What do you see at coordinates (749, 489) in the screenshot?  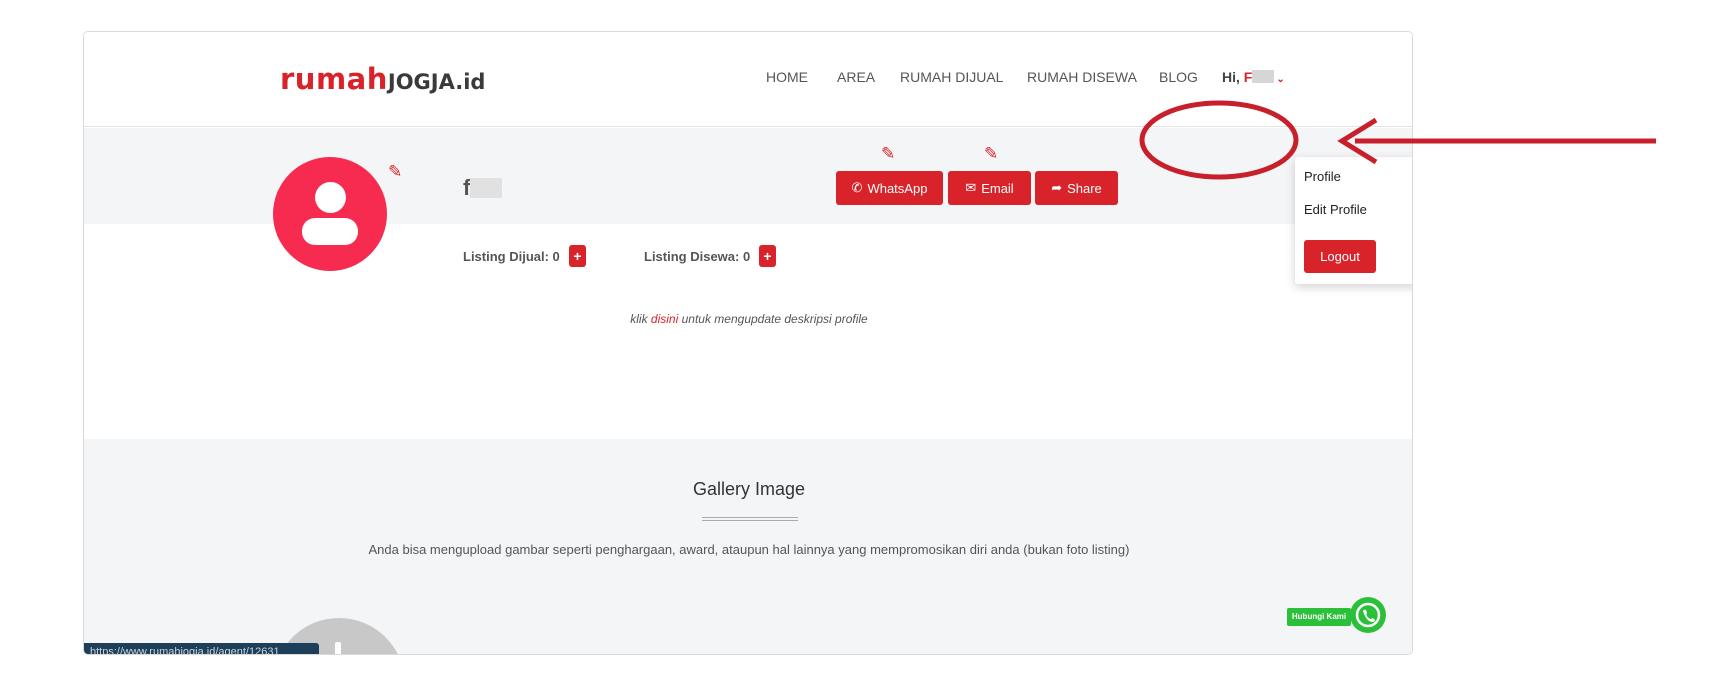 I see `gallery-title: Gallery Image` at bounding box center [749, 489].